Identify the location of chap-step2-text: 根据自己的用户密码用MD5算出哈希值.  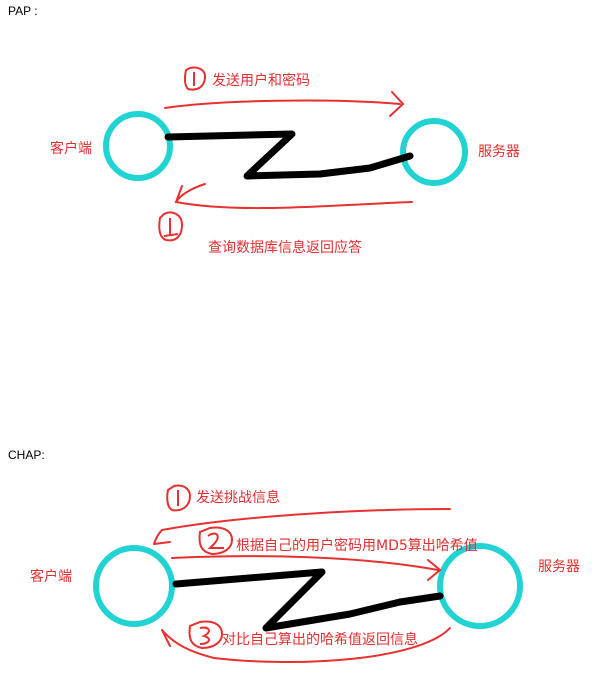
(357, 546).